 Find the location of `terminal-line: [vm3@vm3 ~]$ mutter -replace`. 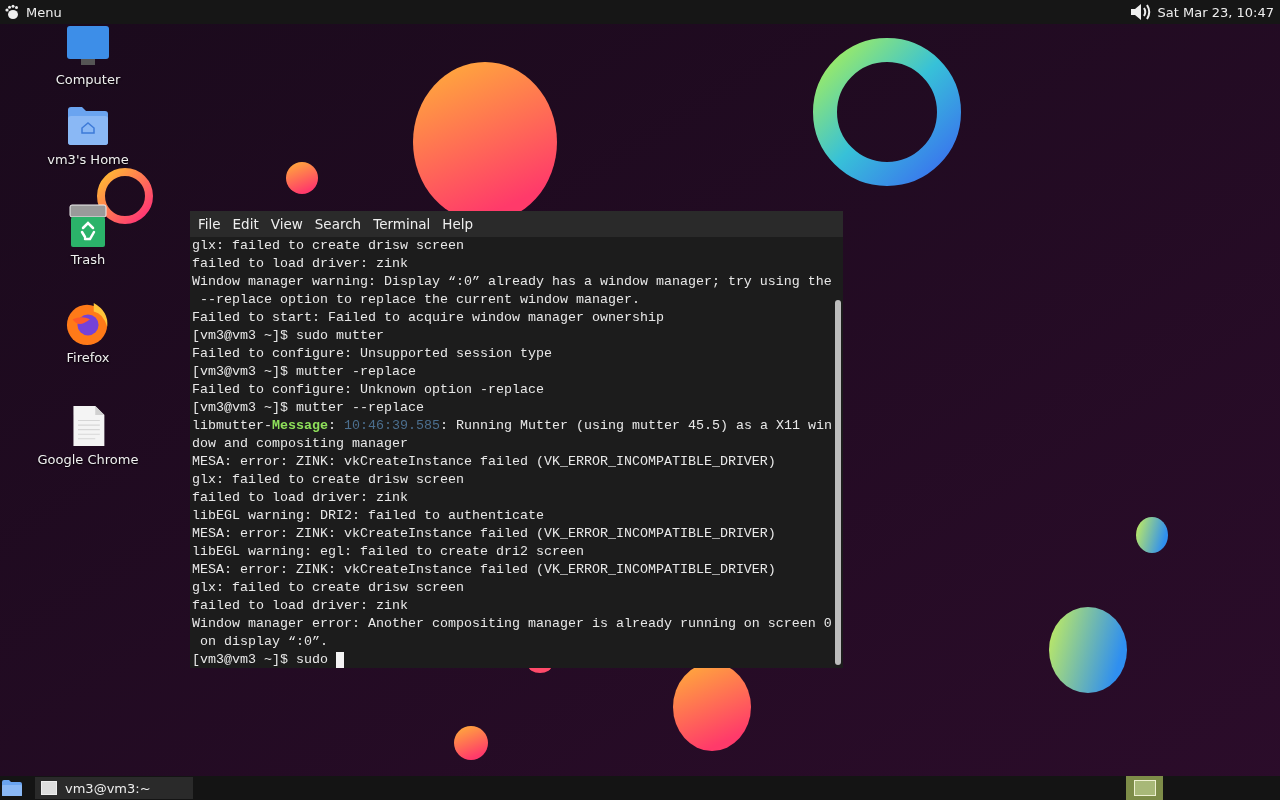

terminal-line: [vm3@vm3 ~]$ mutter -replace is located at coordinates (304, 372).